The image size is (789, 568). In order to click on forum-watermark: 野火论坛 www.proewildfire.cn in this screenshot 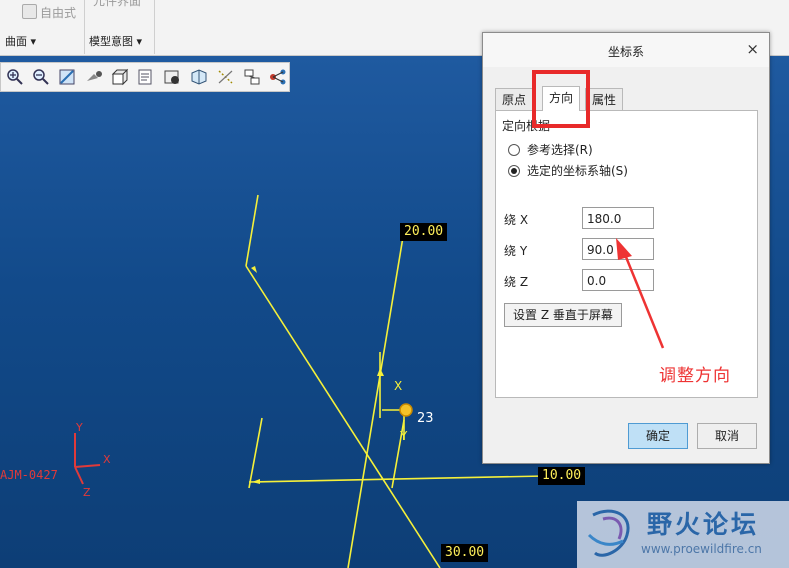, I will do `click(683, 534)`.